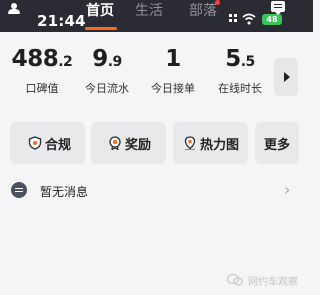  I want to click on stat-today-orders: 1 今日接单, so click(173, 70).